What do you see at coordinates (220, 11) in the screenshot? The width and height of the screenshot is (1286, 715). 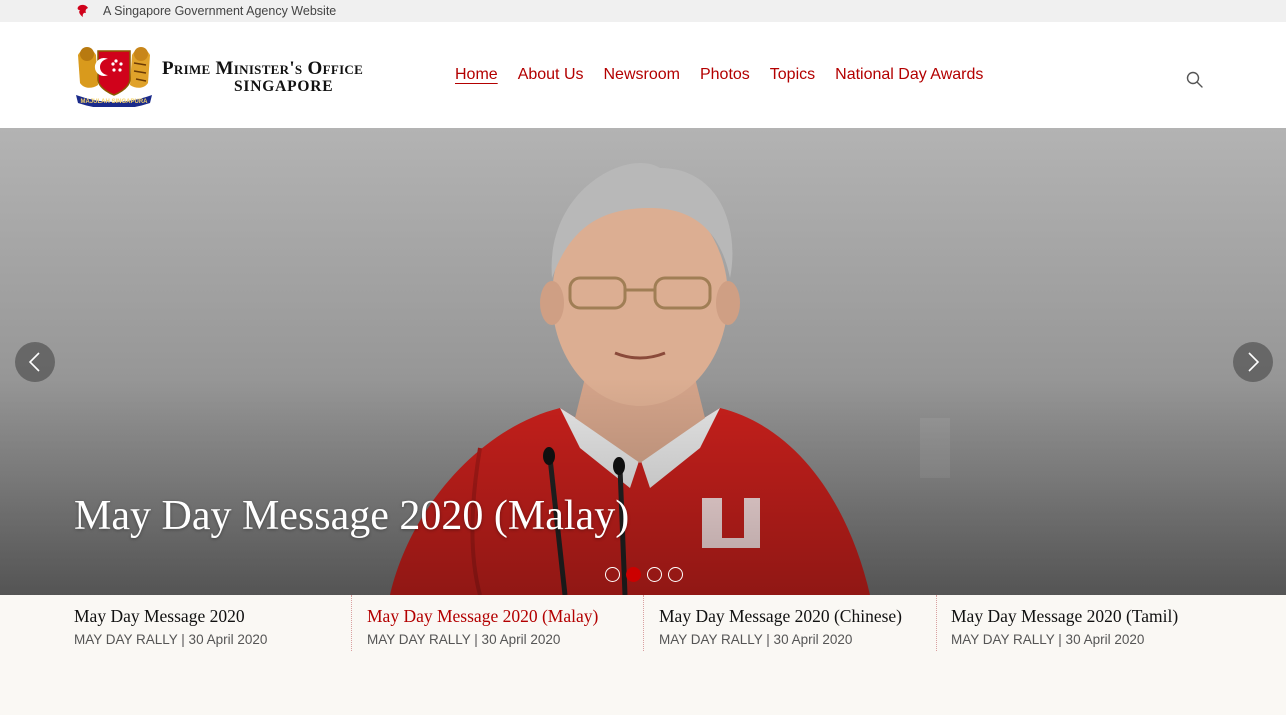 I see `gov-banner-text: A Singapore Government Agency Website` at bounding box center [220, 11].